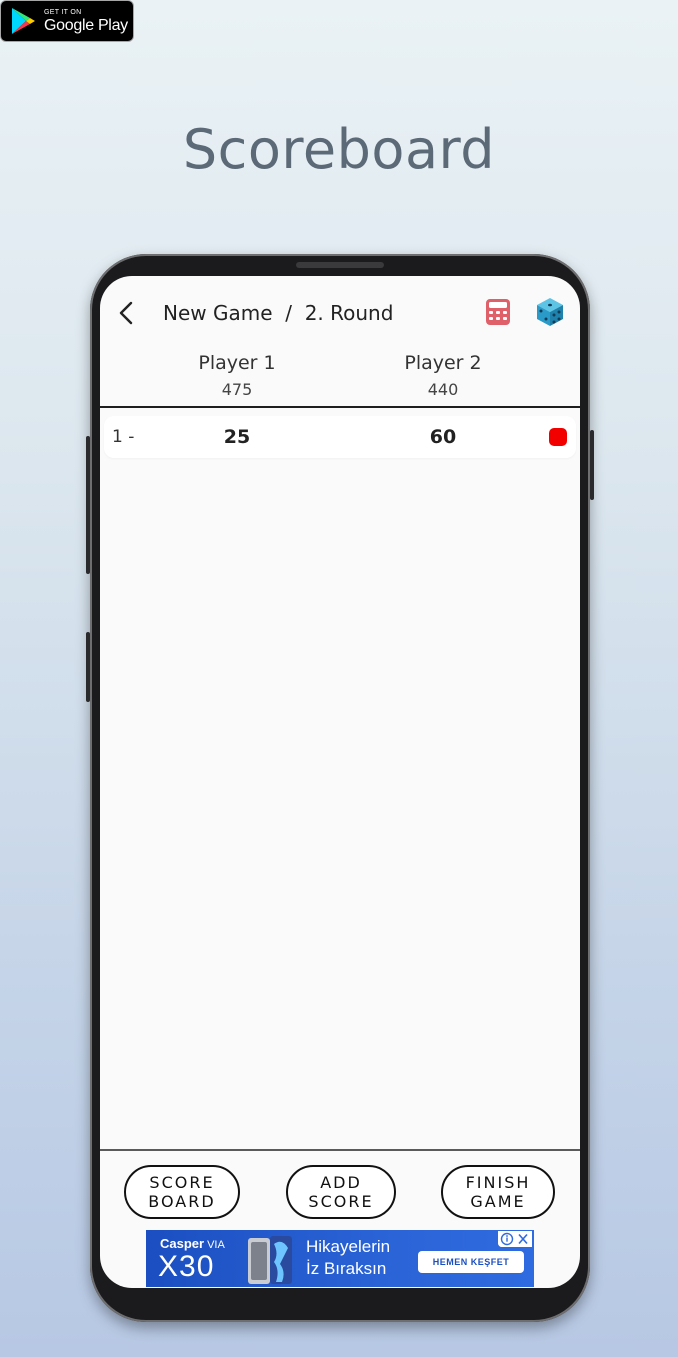 Image resolution: width=678 pixels, height=1357 pixels. Describe the element at coordinates (550, 312) in the screenshot. I see `dice-icon` at that location.